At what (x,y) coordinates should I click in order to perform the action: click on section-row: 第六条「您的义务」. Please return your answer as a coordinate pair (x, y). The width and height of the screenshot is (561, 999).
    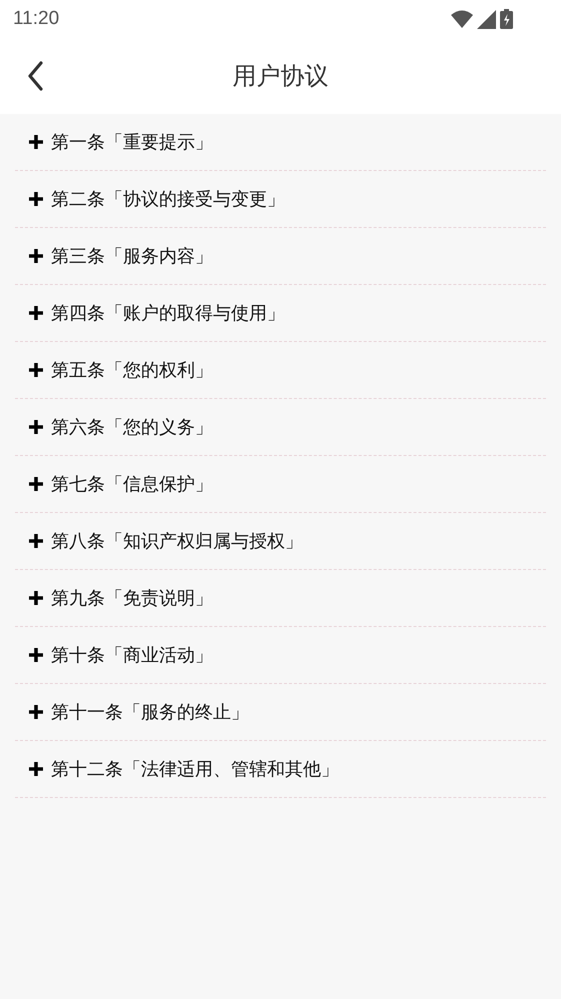
    Looking at the image, I should click on (280, 427).